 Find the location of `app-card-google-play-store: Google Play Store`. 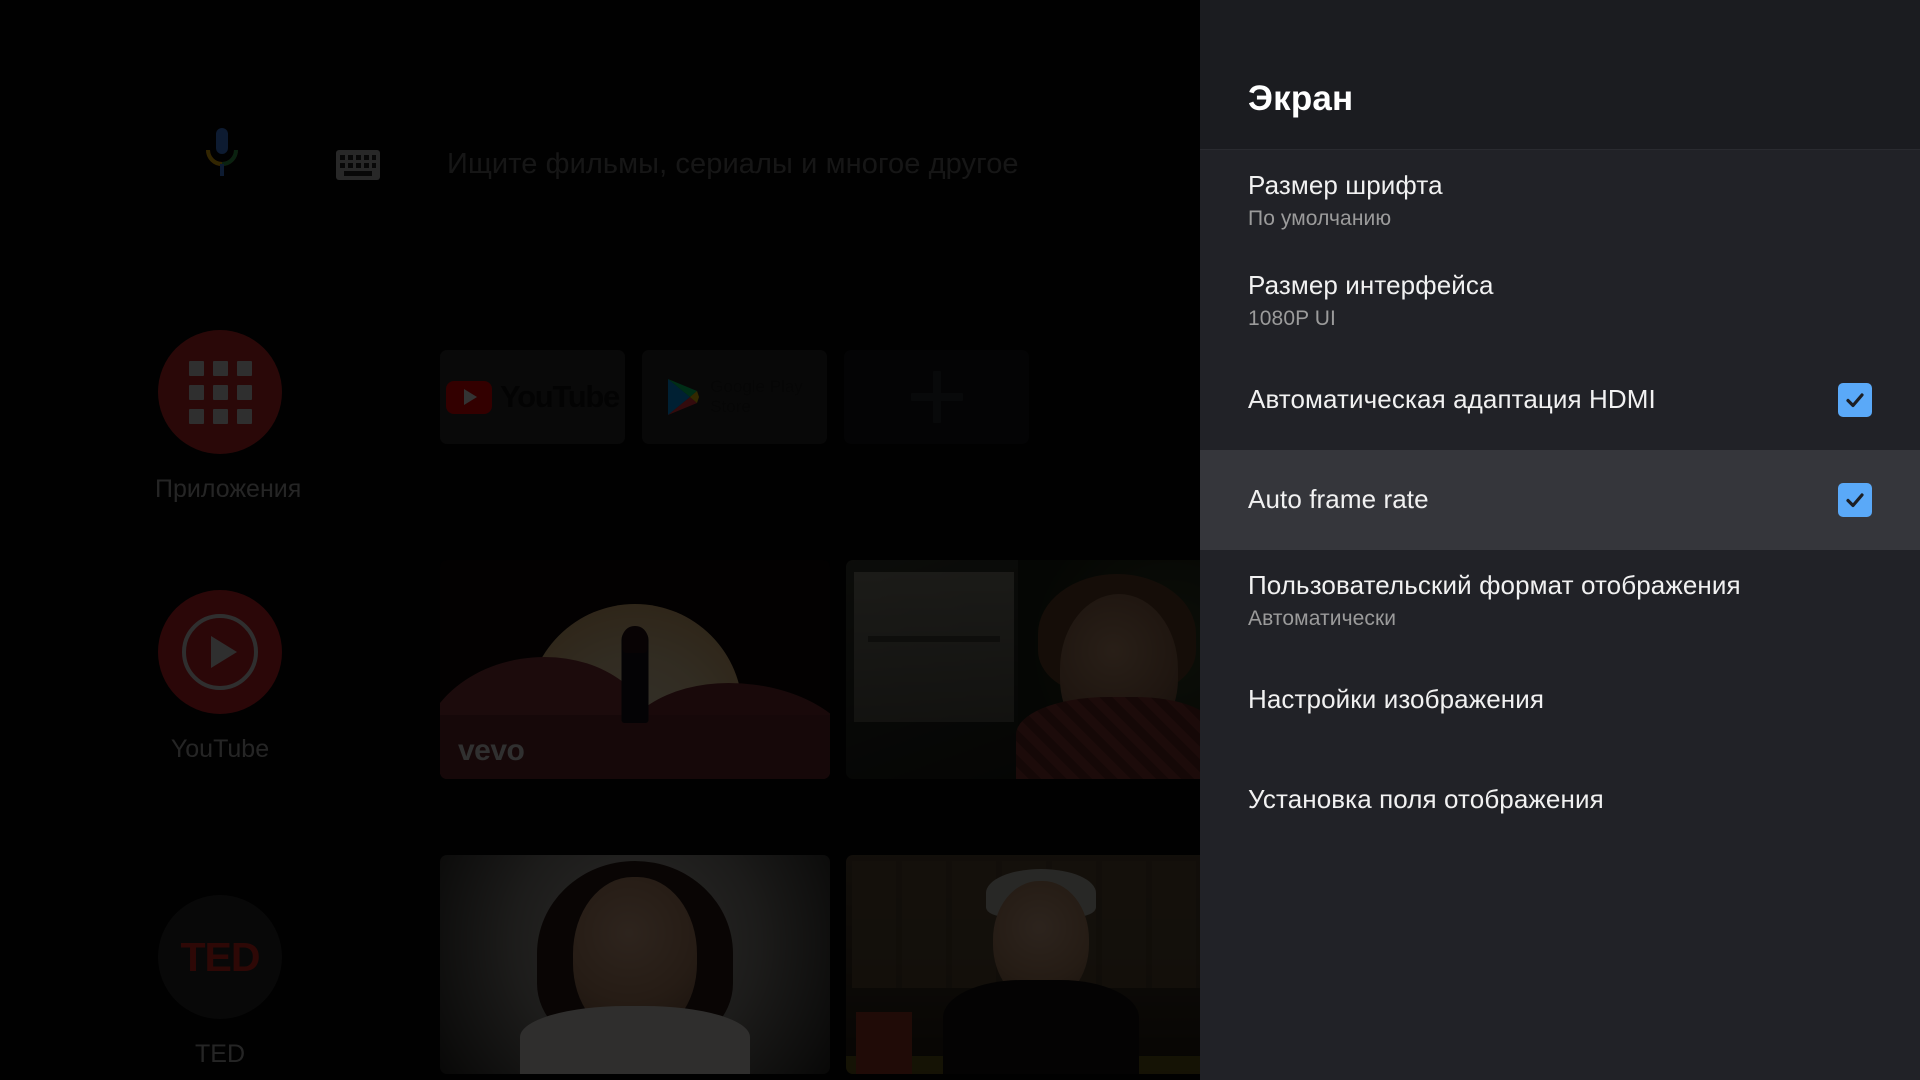

app-card-google-play-store: Google Play Store is located at coordinates (734, 397).